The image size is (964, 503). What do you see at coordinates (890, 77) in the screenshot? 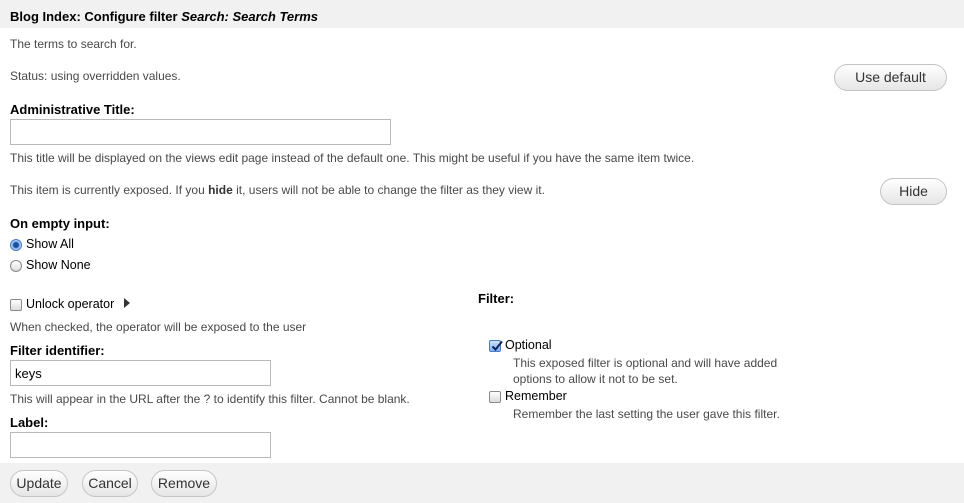
I see `use-default-button: Use default` at bounding box center [890, 77].